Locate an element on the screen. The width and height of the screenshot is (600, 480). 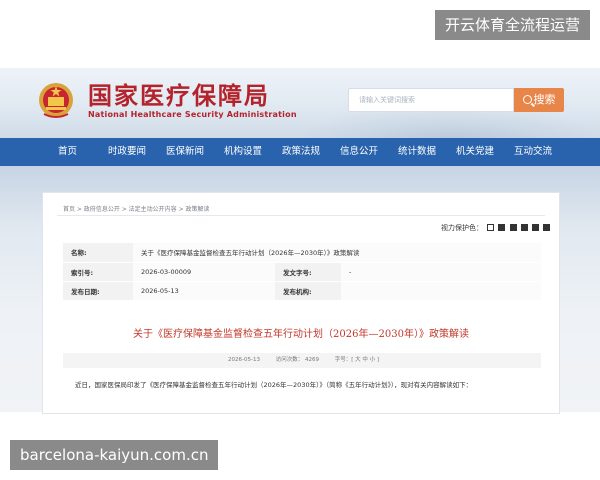
article-info-bar: 2026-05-13 访问次数： 4269 字号：[ 大 中 小 ] is located at coordinates (302, 360).